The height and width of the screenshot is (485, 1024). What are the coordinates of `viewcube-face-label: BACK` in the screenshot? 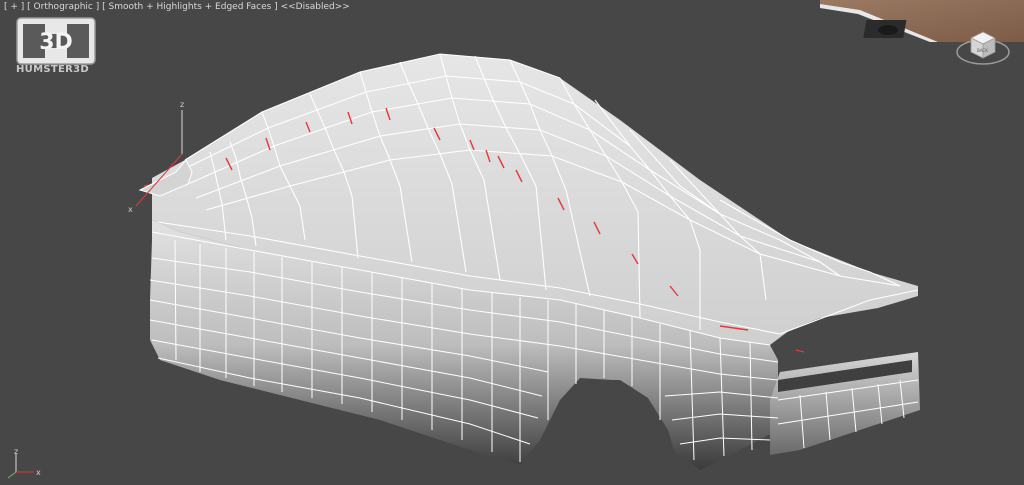 It's located at (982, 50).